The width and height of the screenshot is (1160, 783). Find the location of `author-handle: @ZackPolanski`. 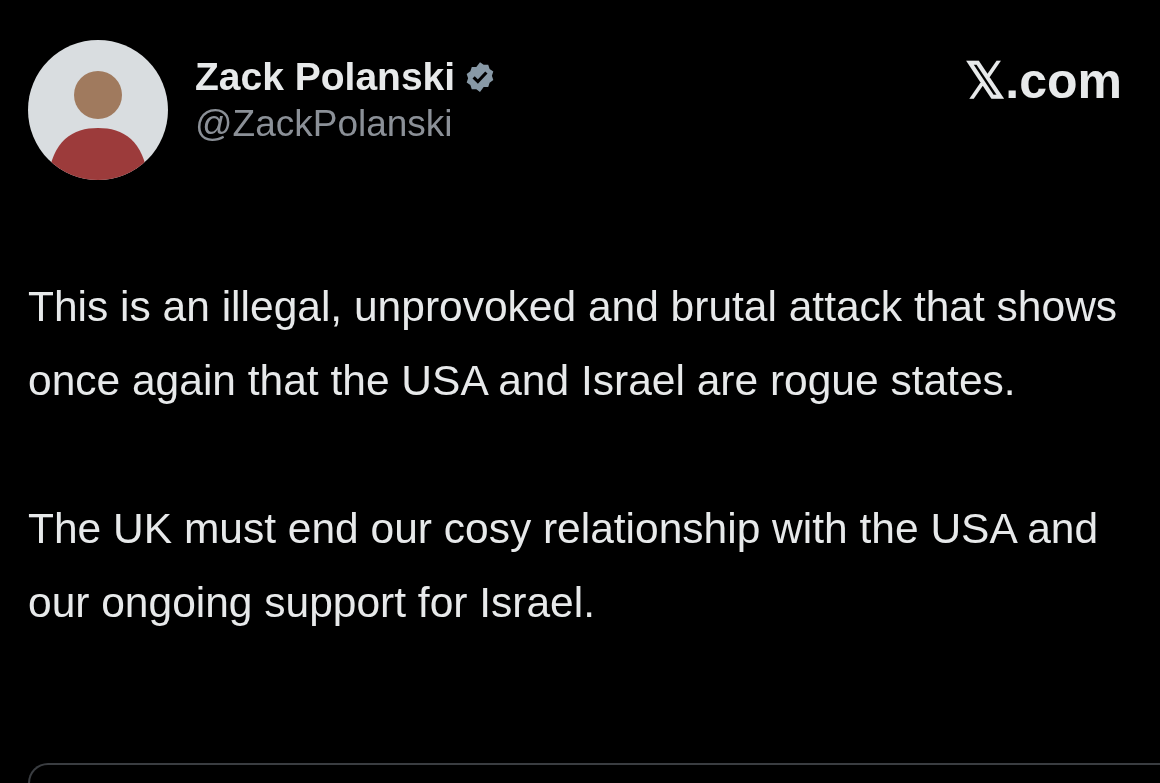

author-handle: @ZackPolanski is located at coordinates (567, 124).